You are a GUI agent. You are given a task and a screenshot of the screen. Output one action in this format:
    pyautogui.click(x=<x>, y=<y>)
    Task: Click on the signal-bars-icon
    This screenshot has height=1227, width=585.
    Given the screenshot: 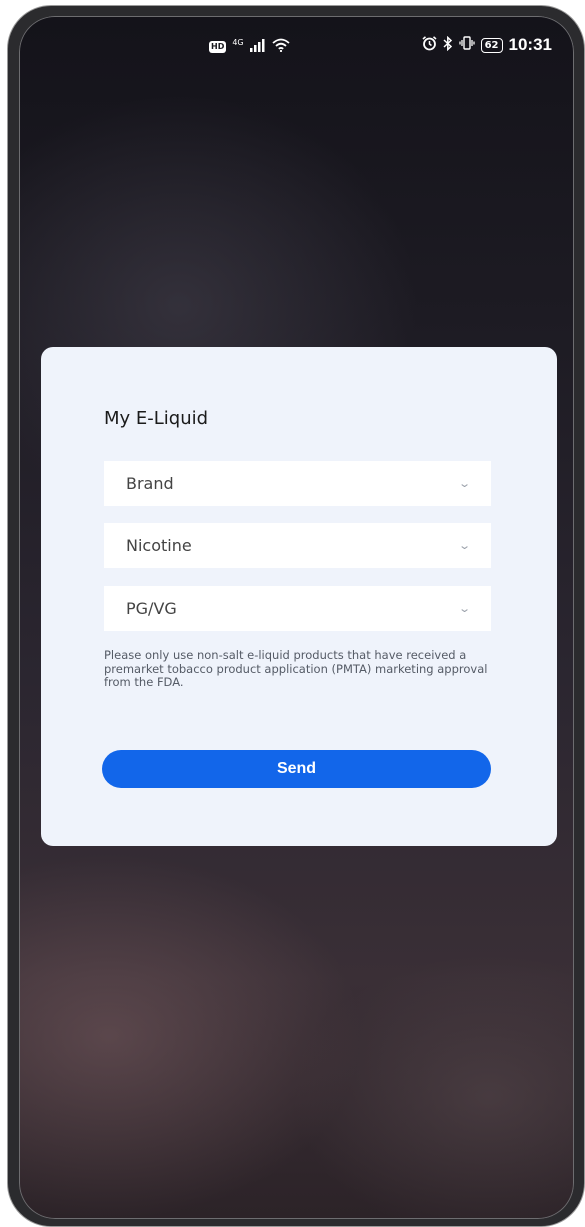 What is the action you would take?
    pyautogui.click(x=257, y=47)
    